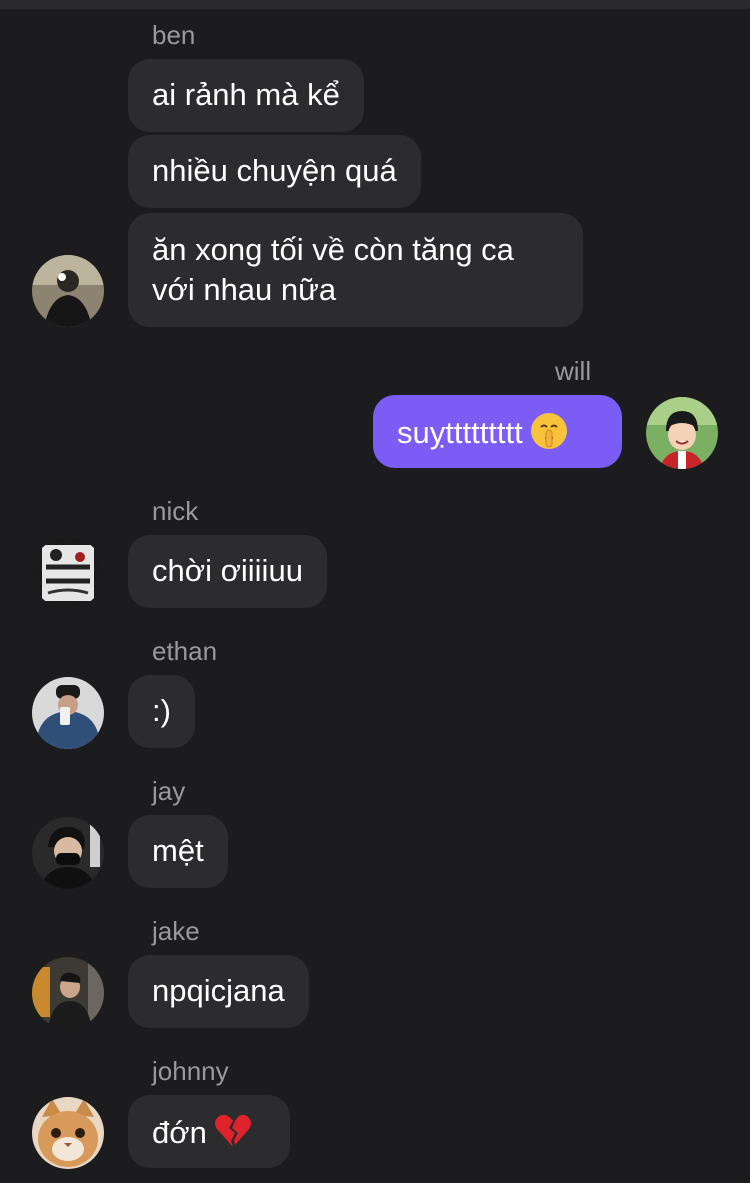  Describe the element at coordinates (185, 651) in the screenshot. I see `sender-name-ethan: ethan` at that location.